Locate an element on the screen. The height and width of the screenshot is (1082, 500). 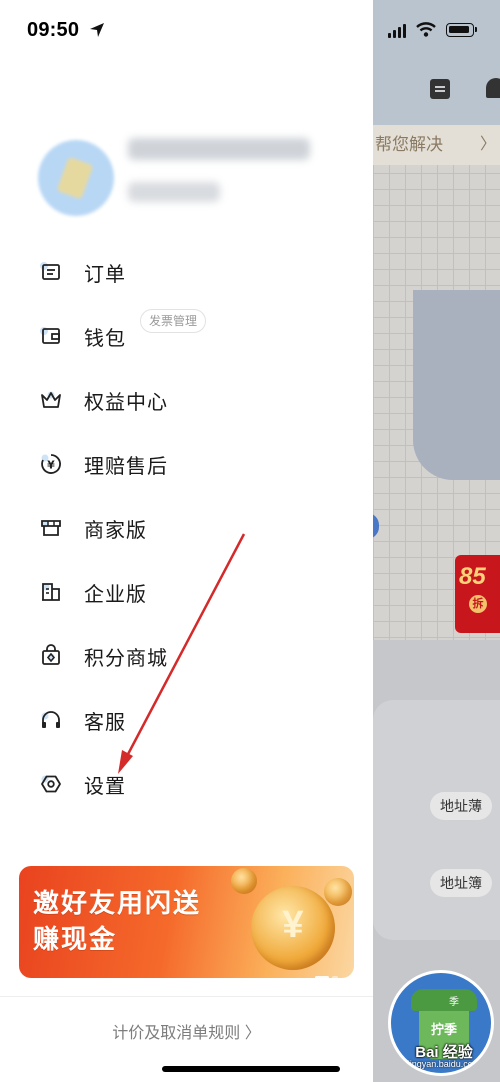
menu-item-points-mall: 积分商城 is located at coordinates (191, 656).